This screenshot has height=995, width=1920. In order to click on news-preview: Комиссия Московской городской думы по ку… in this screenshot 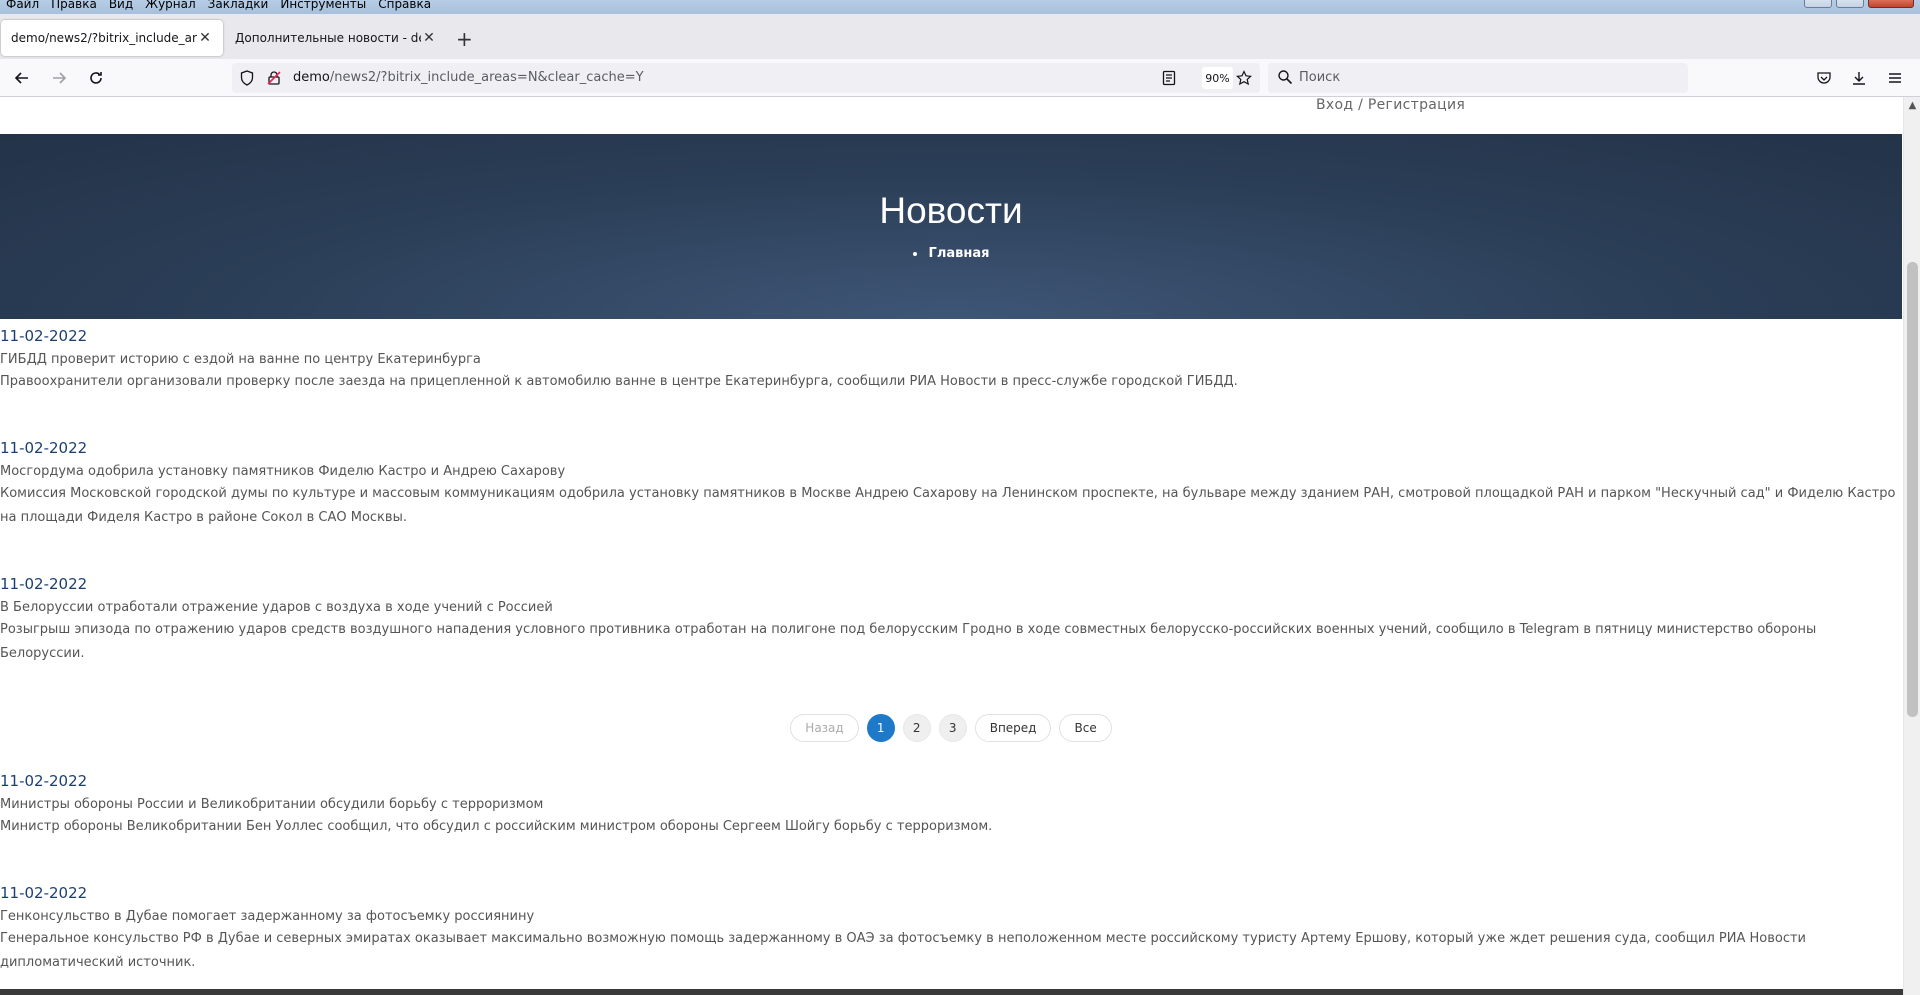, I will do `click(948, 505)`.